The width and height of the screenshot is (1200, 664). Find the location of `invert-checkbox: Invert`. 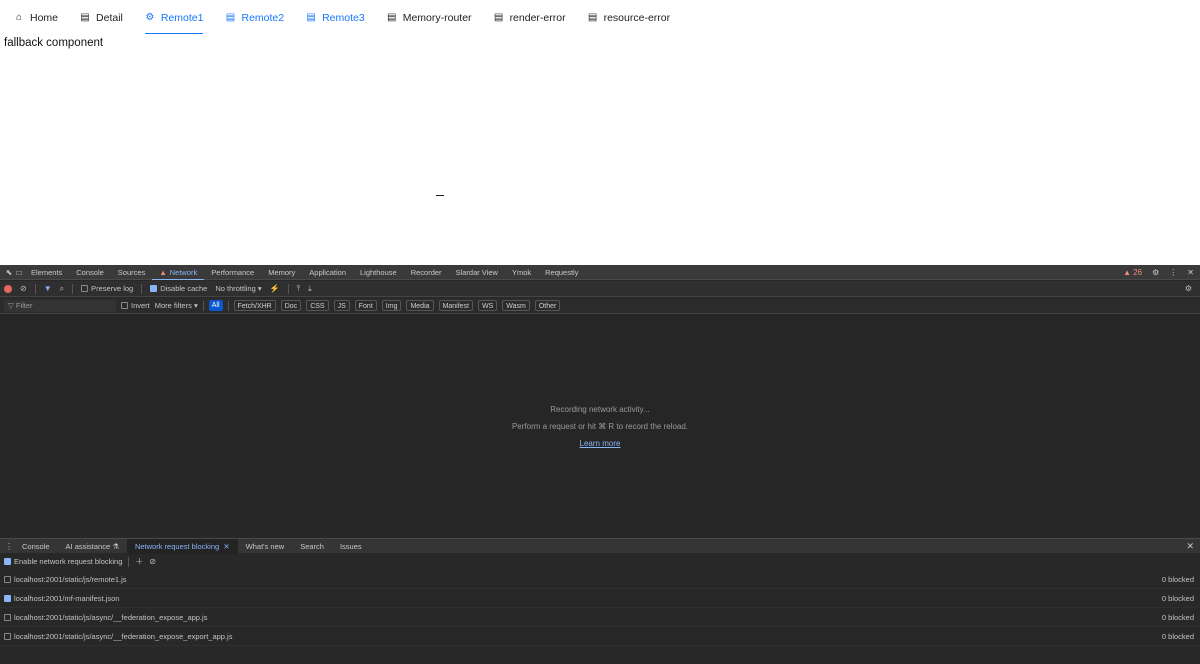

invert-checkbox: Invert is located at coordinates (135, 305).